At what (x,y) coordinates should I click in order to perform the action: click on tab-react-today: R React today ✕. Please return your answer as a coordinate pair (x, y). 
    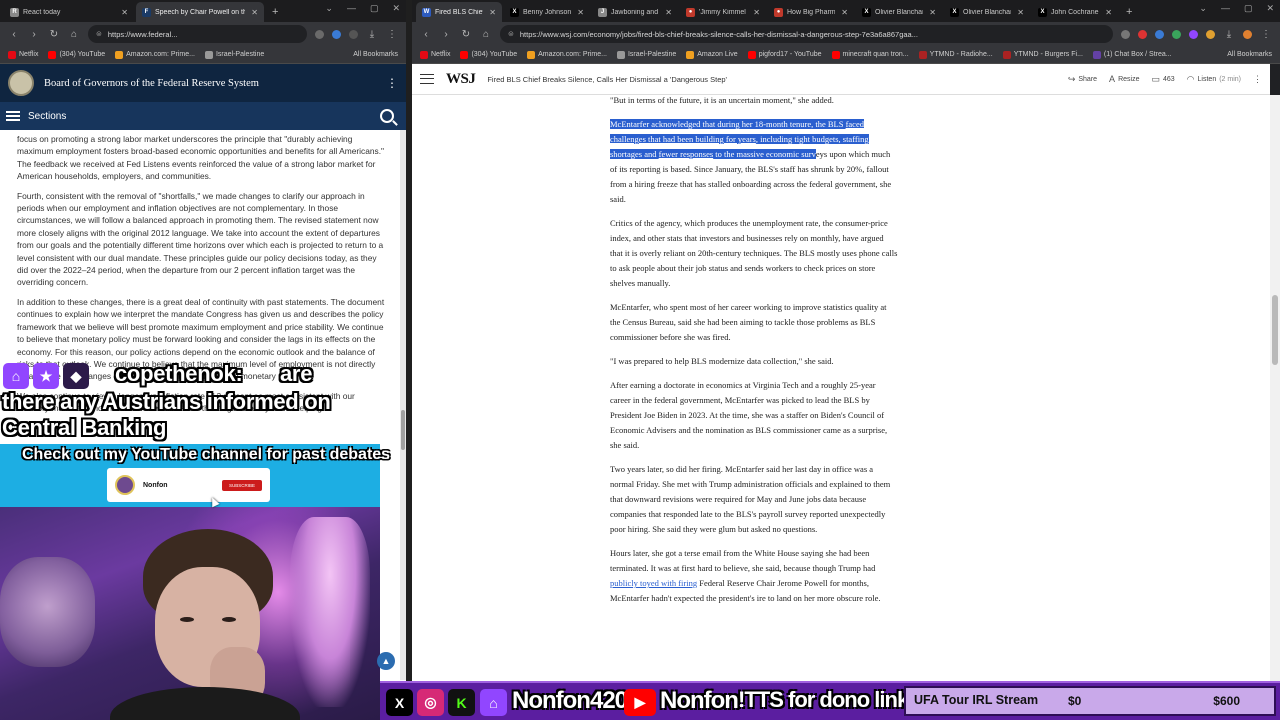
    Looking at the image, I should click on (69, 12).